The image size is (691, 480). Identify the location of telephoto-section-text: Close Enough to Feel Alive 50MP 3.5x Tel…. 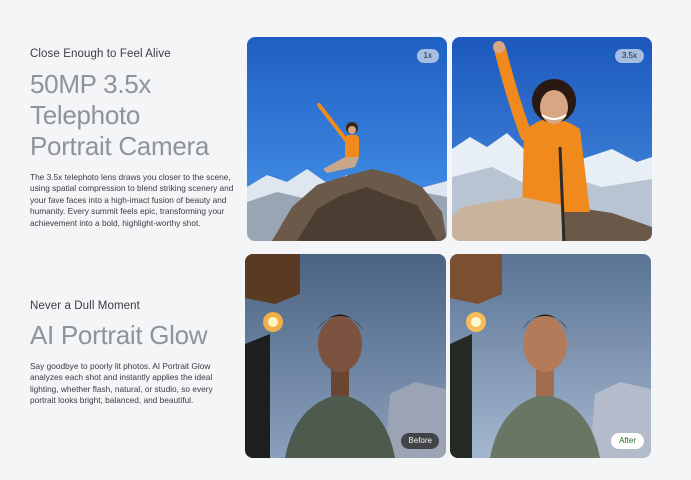
(132, 138).